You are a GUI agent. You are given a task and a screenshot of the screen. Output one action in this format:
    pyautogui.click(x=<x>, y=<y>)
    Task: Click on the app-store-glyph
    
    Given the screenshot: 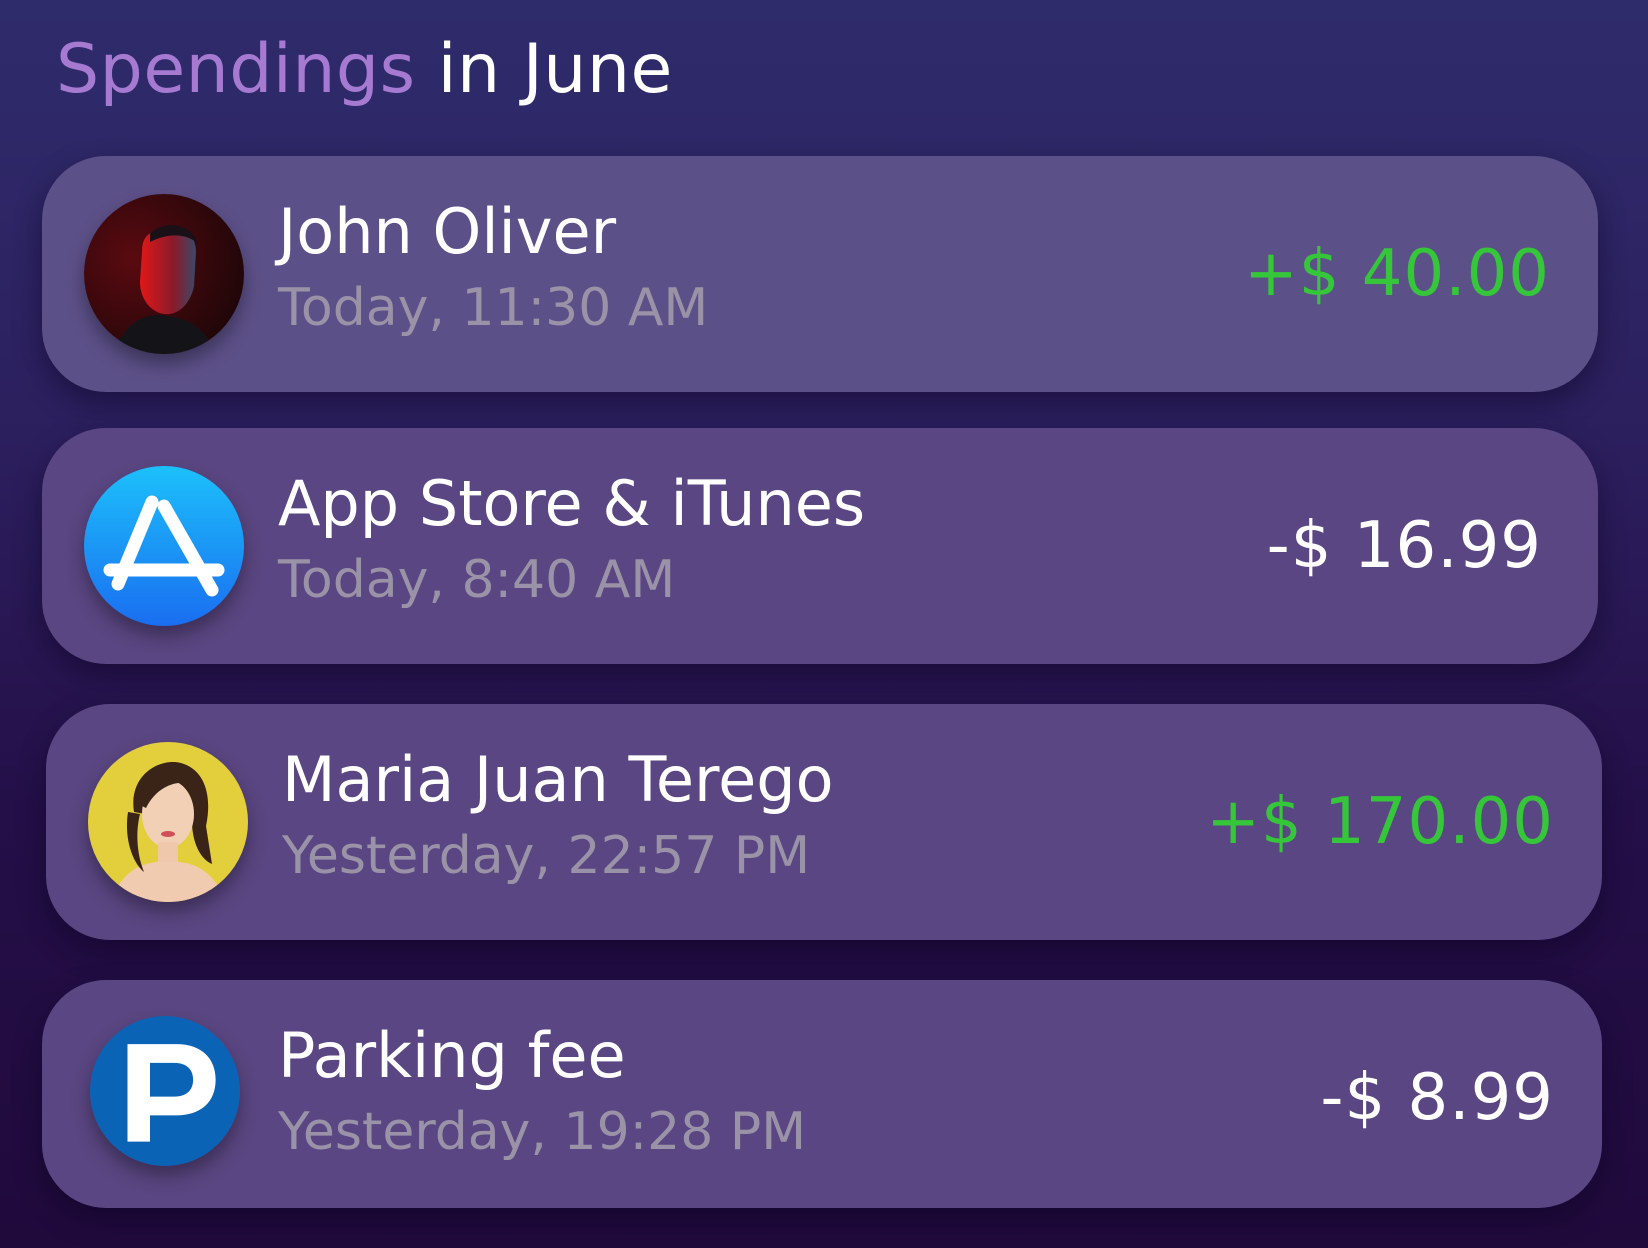 What is the action you would take?
    pyautogui.click(x=164, y=546)
    